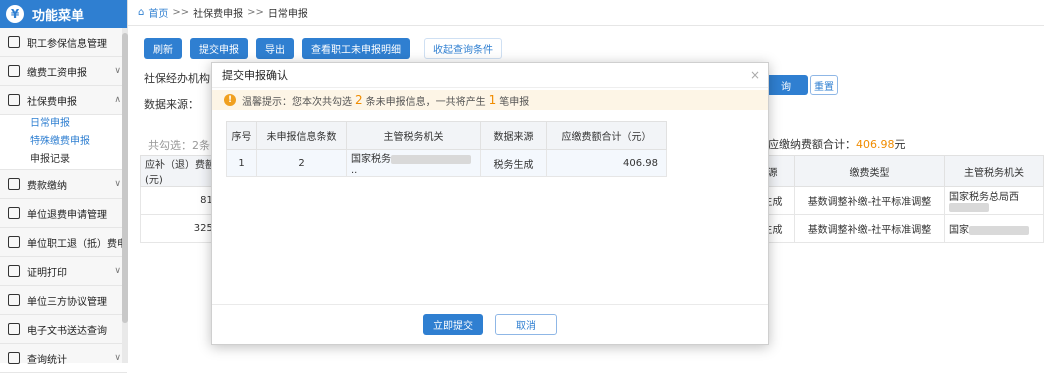 This screenshot has width=1044, height=373. What do you see at coordinates (959, 230) in the screenshot?
I see `office-text: 国家` at bounding box center [959, 230].